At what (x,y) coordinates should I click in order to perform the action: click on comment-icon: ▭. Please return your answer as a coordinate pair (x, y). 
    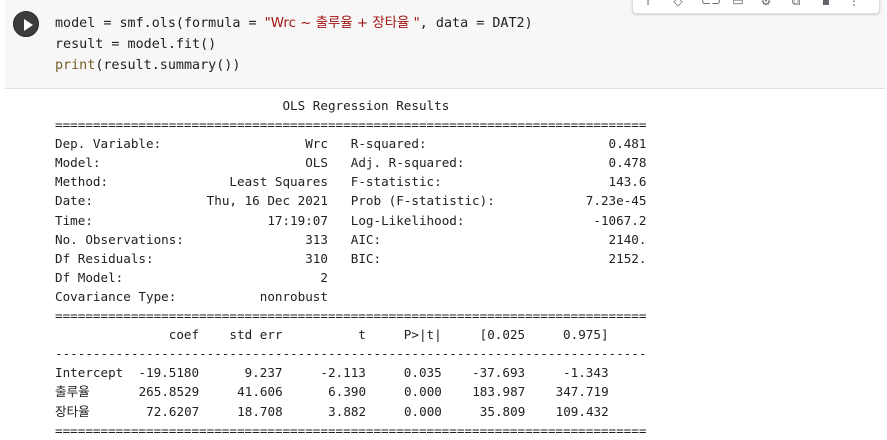
    Looking at the image, I should click on (738, 3).